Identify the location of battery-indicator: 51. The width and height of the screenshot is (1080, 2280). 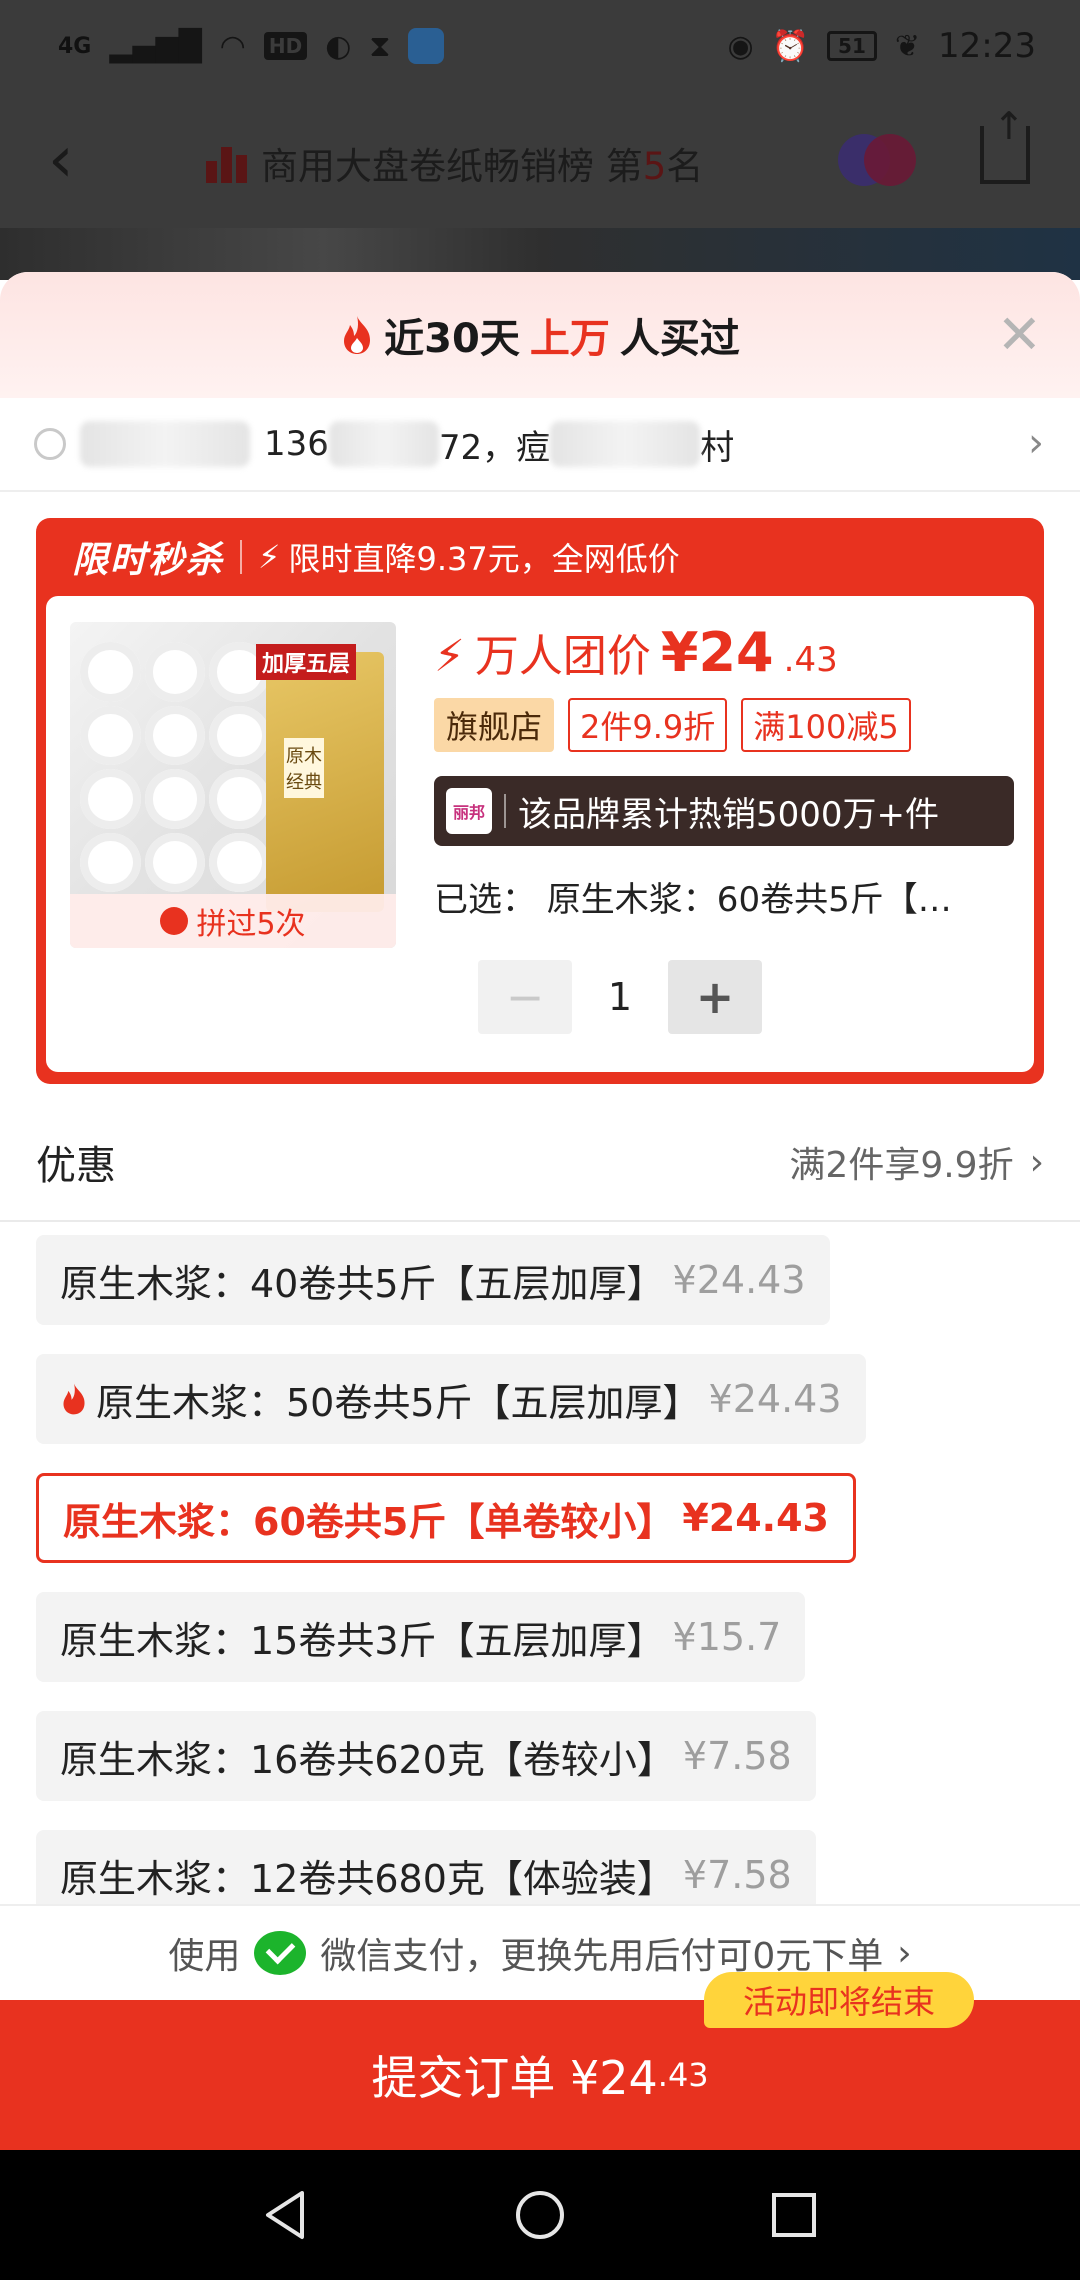
(852, 46).